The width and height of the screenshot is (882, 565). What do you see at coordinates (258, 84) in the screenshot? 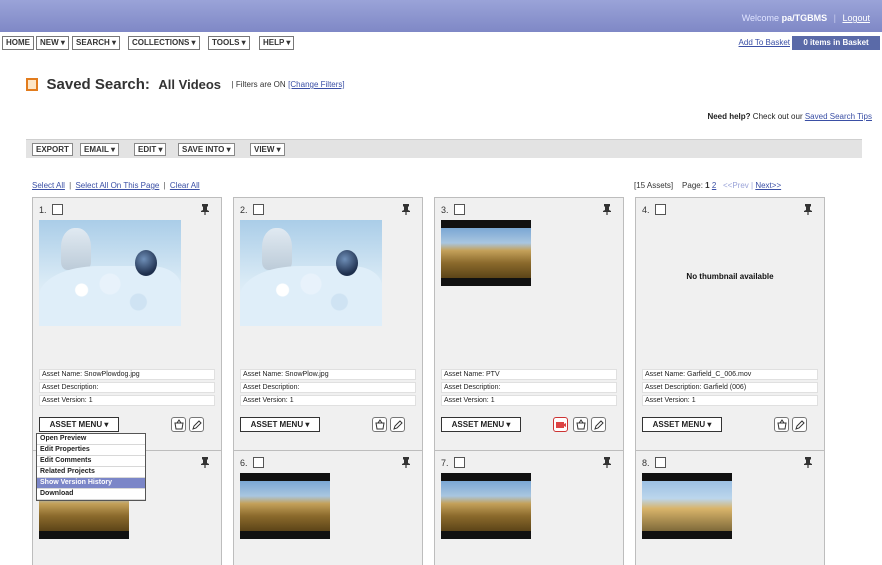
I see `filters-status: | Filters are ON` at bounding box center [258, 84].